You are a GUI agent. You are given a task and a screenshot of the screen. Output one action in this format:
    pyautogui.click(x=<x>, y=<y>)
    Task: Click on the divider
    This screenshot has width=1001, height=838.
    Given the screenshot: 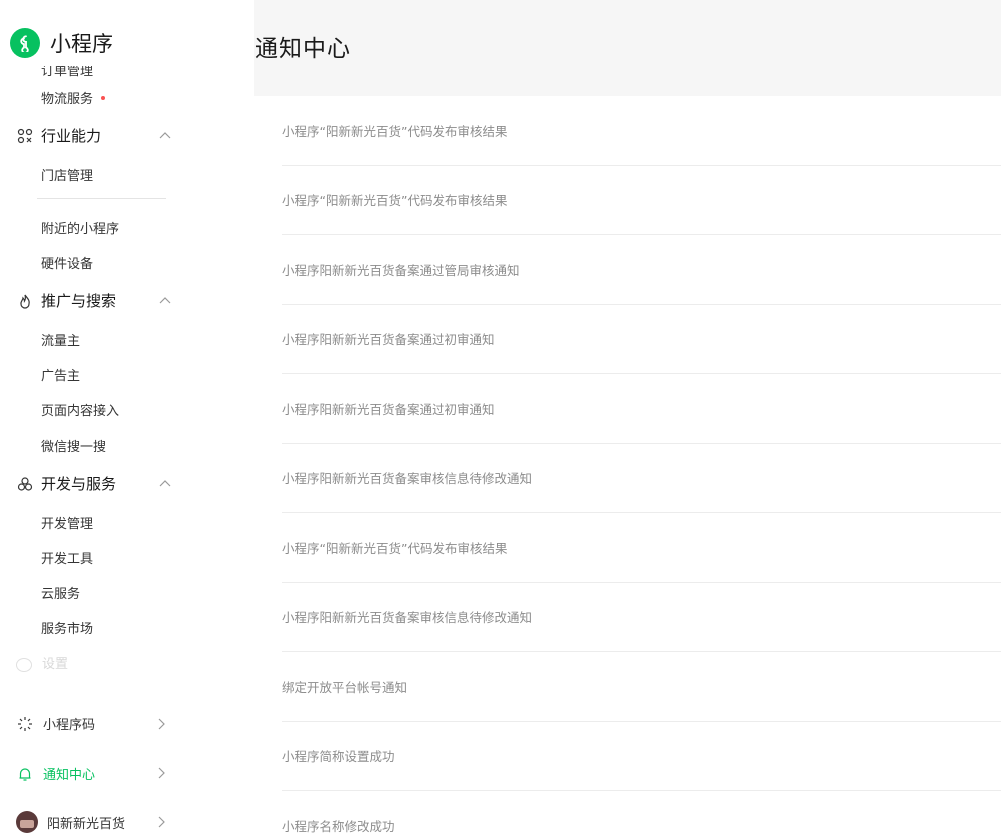 What is the action you would take?
    pyautogui.click(x=101, y=198)
    